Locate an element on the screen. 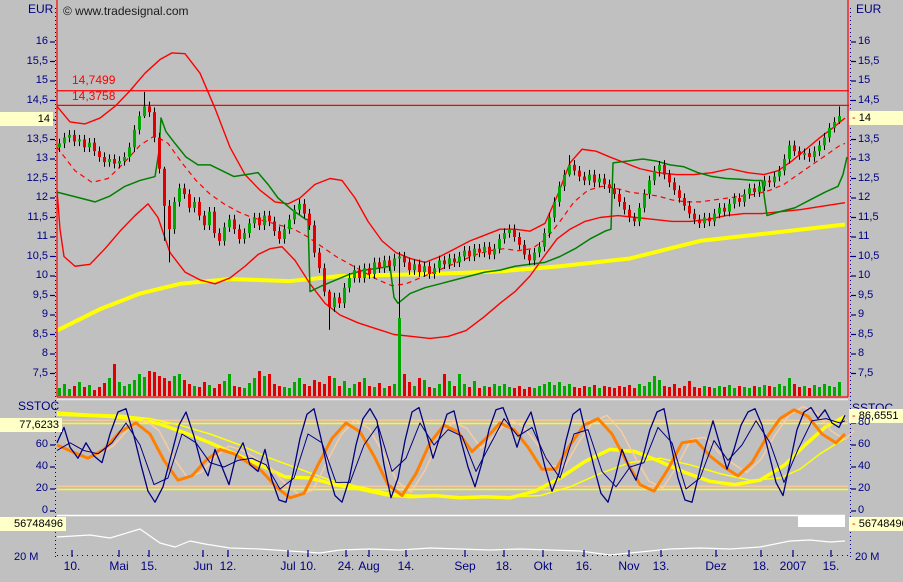 Image resolution: width=903 pixels, height=582 pixels. sstoc-axis-tick-right: 40 is located at coordinates (864, 466).